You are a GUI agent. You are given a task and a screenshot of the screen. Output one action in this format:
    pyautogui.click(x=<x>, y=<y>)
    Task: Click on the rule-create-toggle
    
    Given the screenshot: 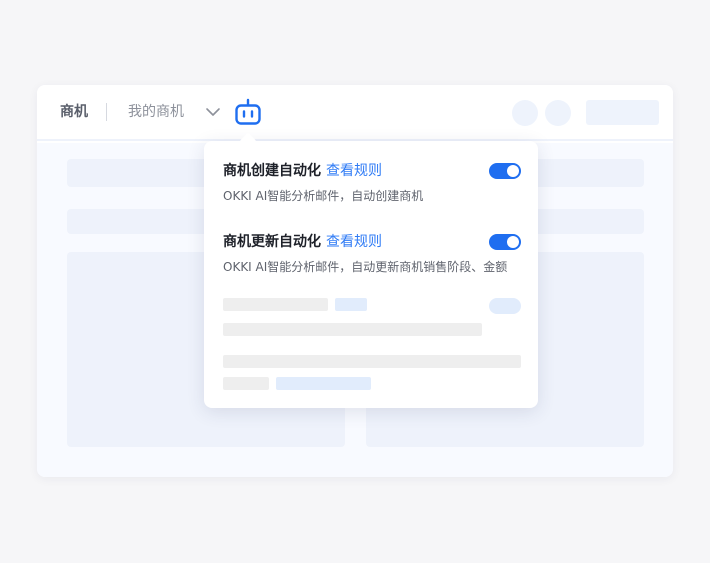 What is the action you would take?
    pyautogui.click(x=505, y=171)
    